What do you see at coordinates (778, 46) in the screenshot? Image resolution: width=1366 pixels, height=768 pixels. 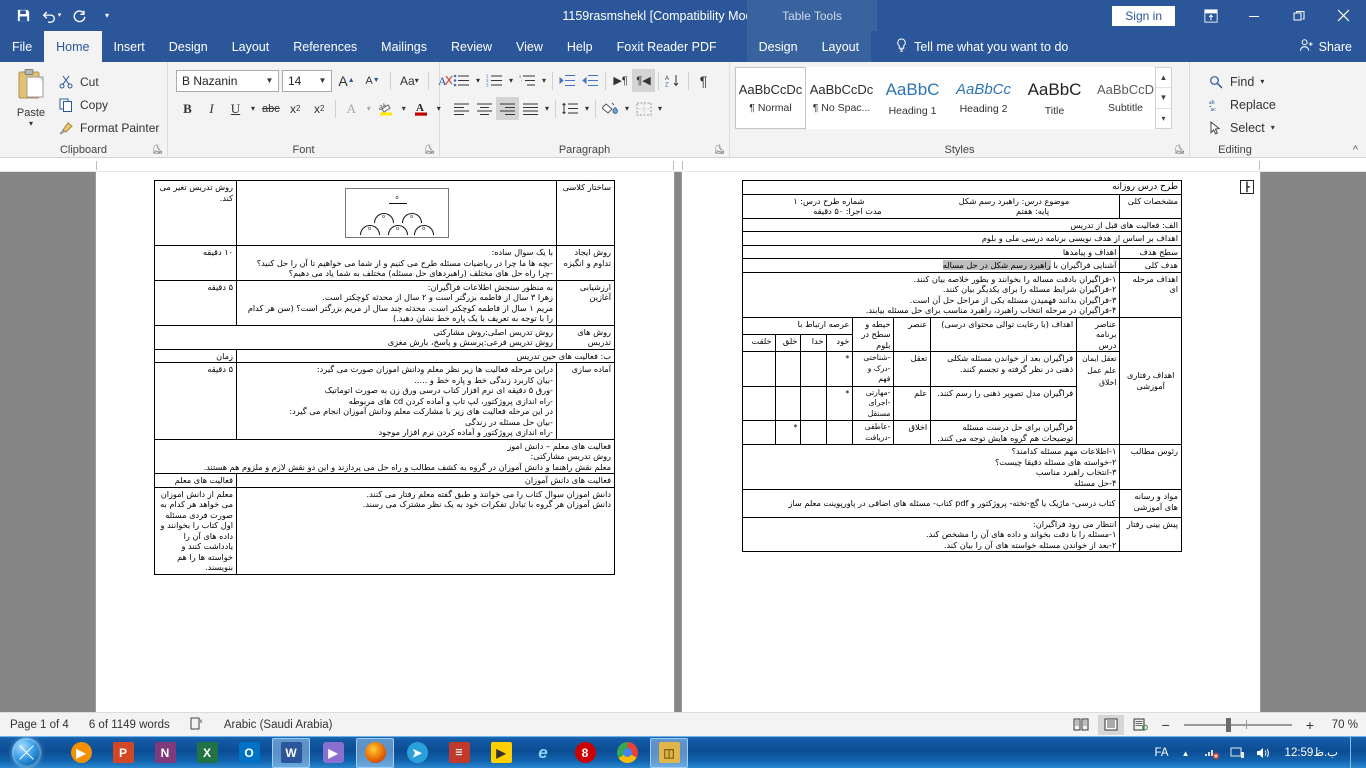 I see `tab-table-design: Design` at bounding box center [778, 46].